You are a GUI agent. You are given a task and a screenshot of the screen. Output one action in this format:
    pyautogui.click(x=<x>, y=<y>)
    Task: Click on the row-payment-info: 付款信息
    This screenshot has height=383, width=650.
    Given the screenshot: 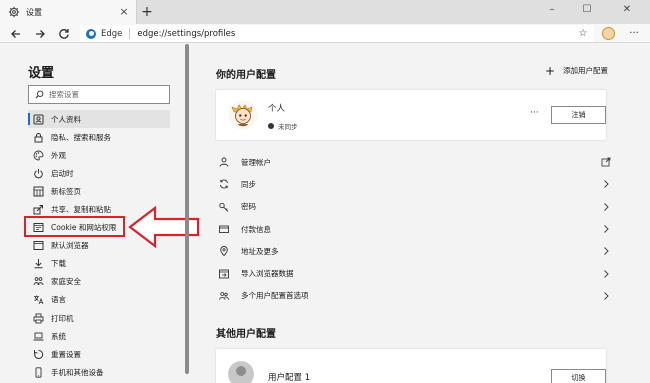 What is the action you would take?
    pyautogui.click(x=414, y=229)
    